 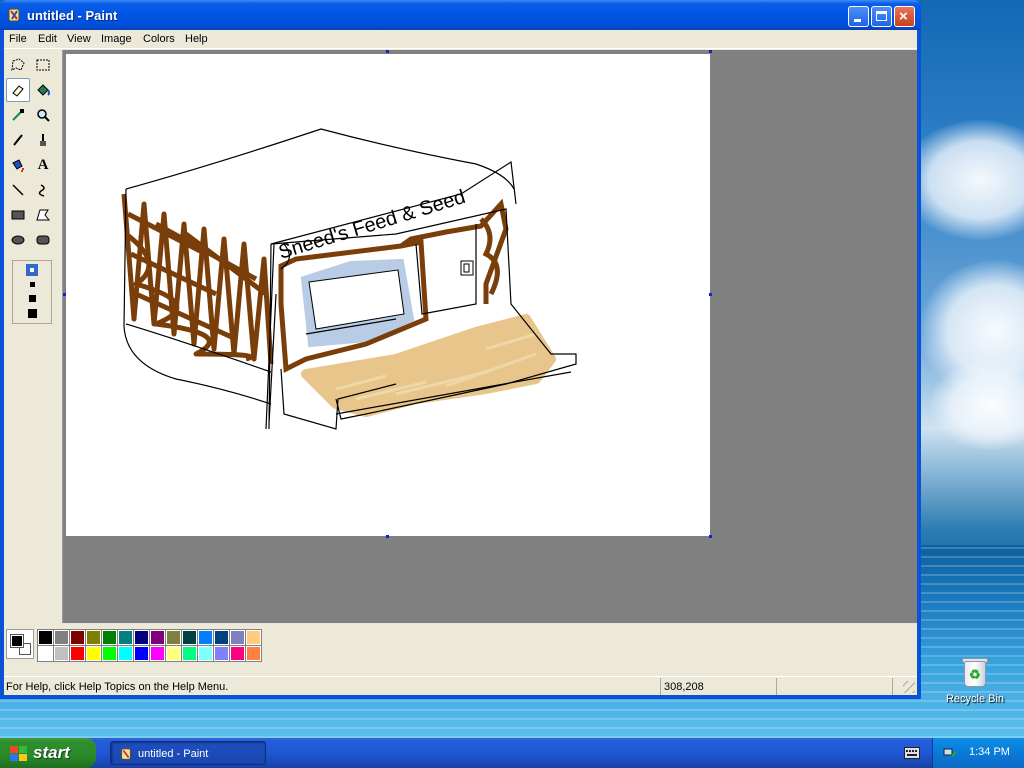 I want to click on status-divider, so click(x=776, y=686).